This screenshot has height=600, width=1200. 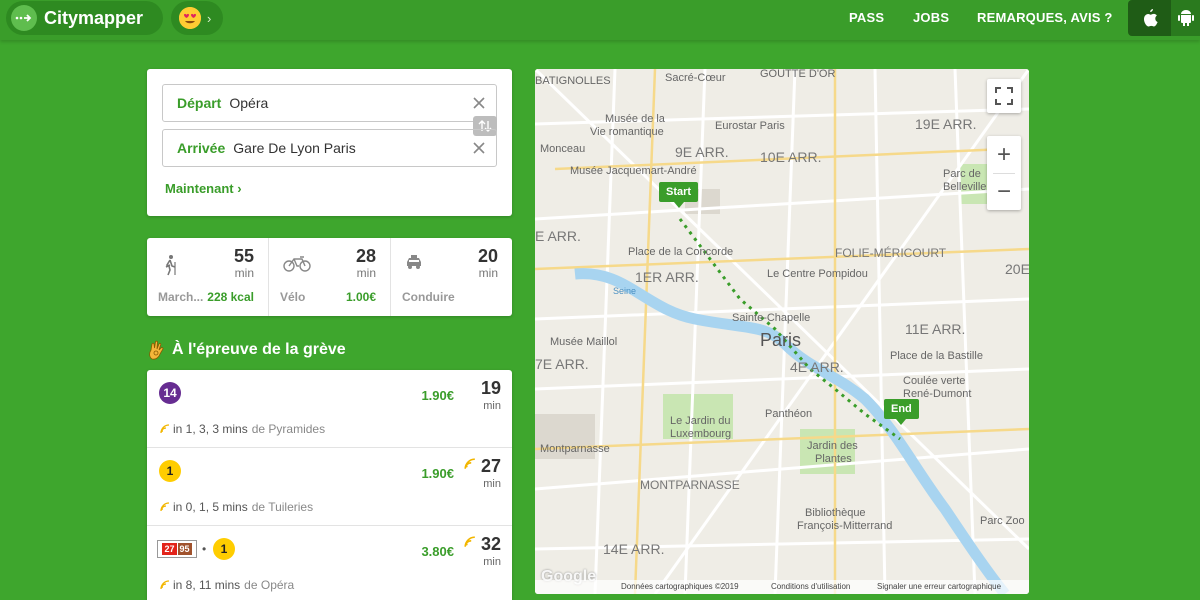 I want to click on time-selector: Maintenant ›, so click(x=203, y=188).